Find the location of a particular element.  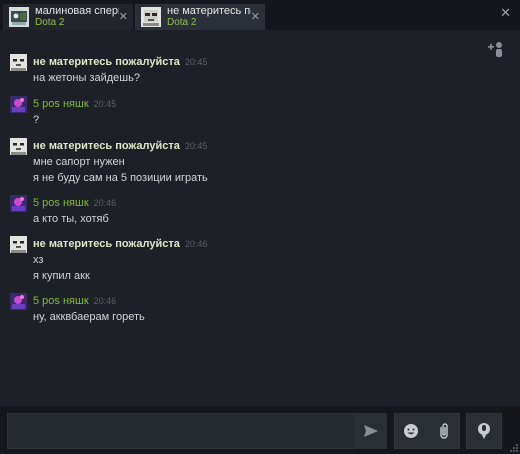

emoticon-button is located at coordinates (411, 431).